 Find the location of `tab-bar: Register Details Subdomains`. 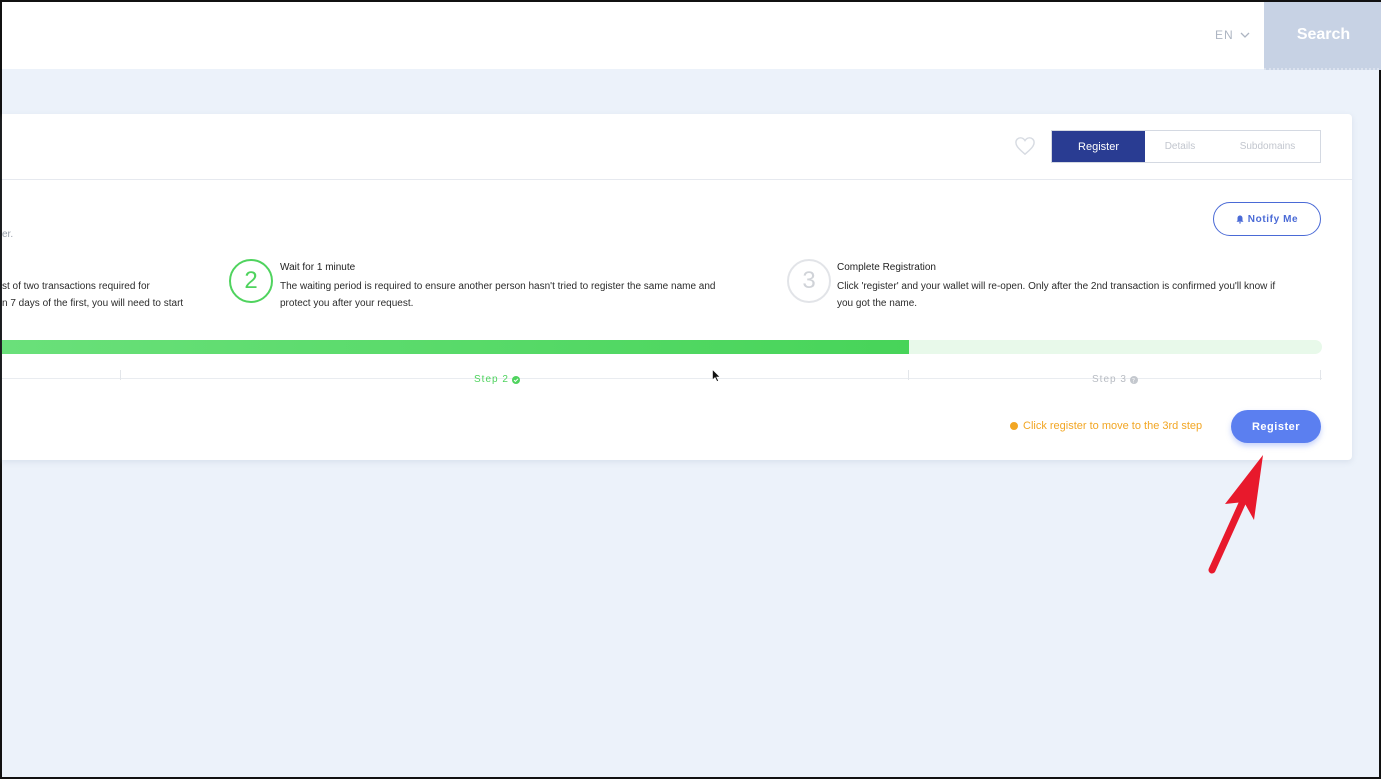

tab-bar: Register Details Subdomains is located at coordinates (1186, 146).